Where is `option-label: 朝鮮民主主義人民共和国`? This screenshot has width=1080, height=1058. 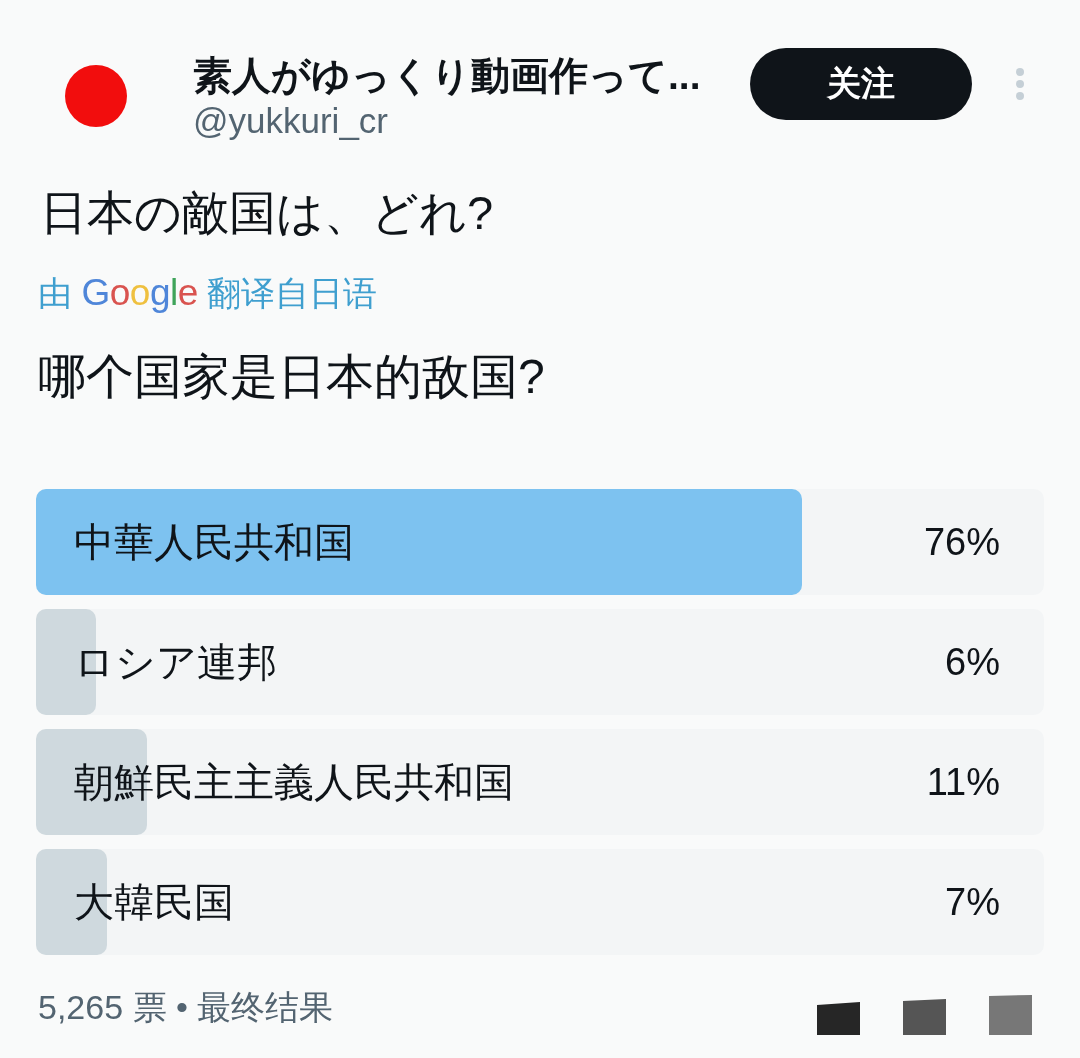
option-label: 朝鮮民主主義人民共和国 is located at coordinates (294, 782).